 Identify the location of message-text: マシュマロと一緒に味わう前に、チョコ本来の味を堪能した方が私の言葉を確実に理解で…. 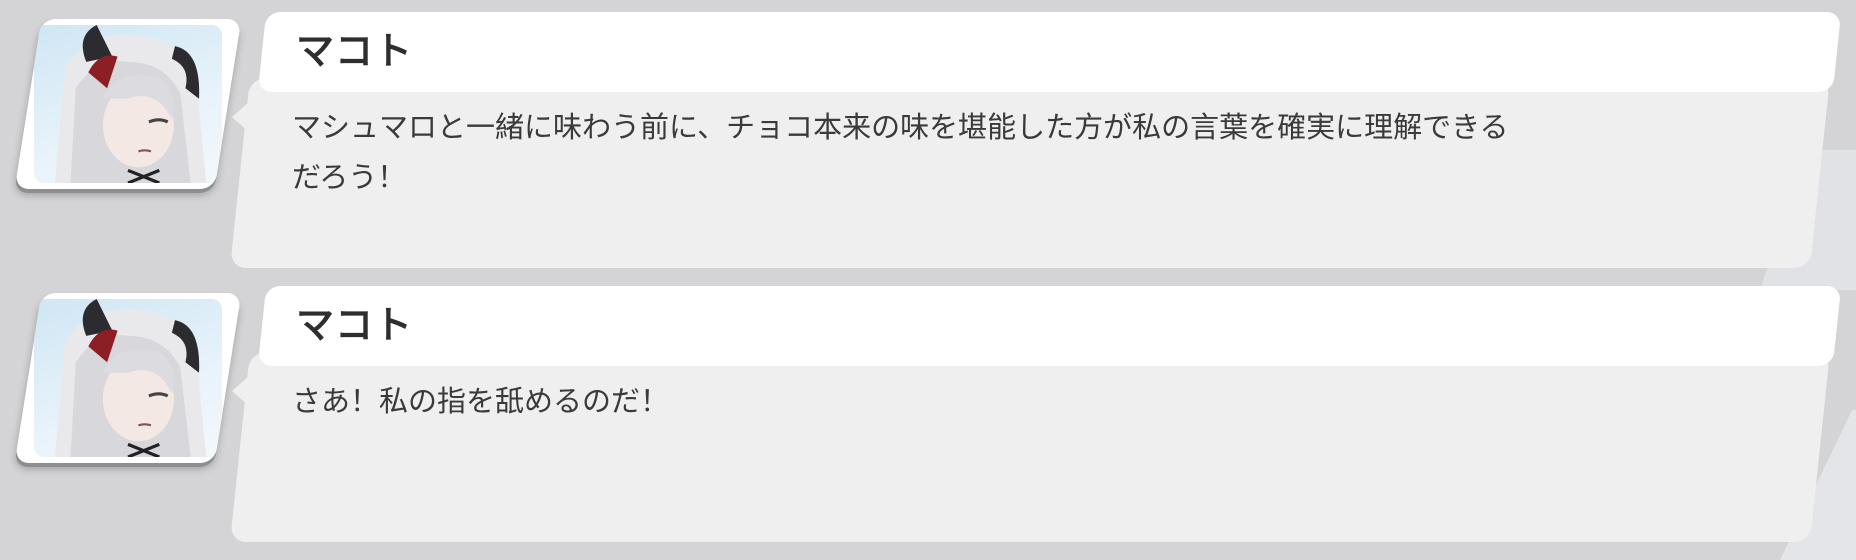
(900, 152).